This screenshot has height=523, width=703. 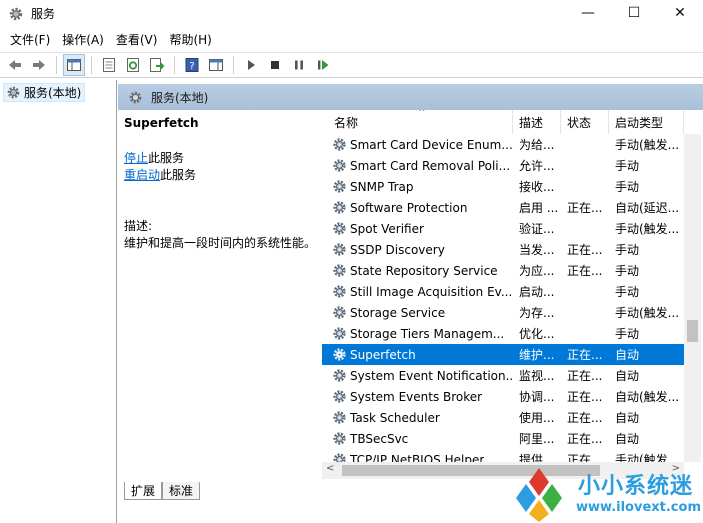 I want to click on export-list-button, so click(x=157, y=65).